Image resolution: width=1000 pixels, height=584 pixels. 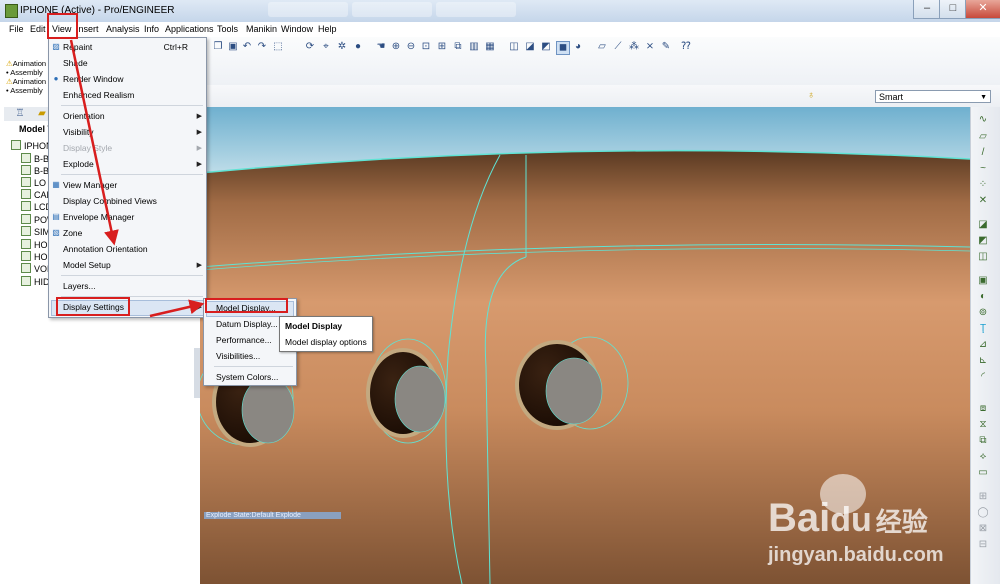 What do you see at coordinates (851, 520) in the screenshot?
I see `watermark-brand2: du` at bounding box center [851, 520].